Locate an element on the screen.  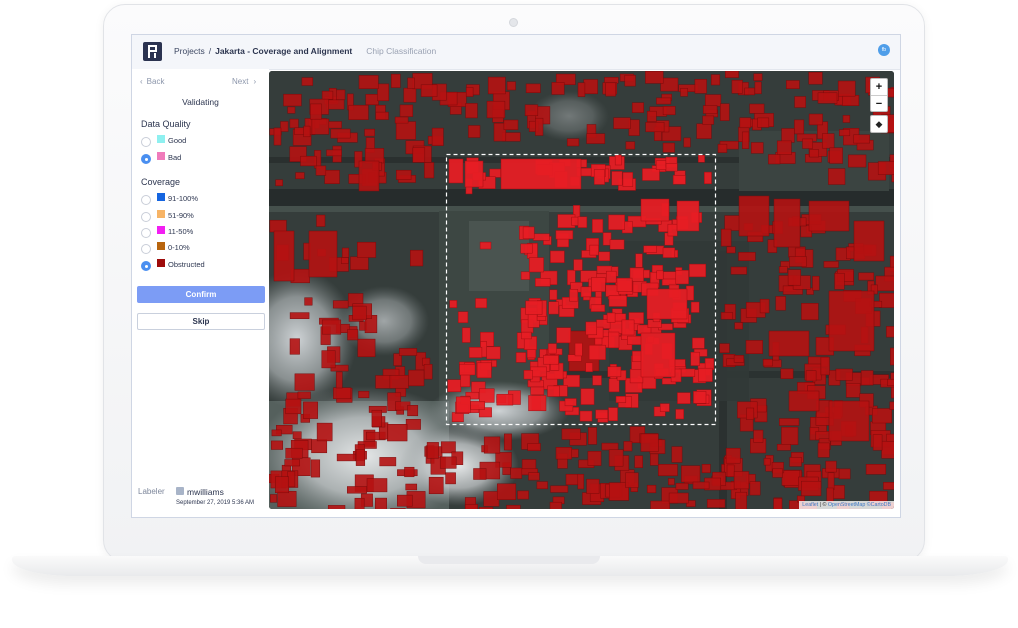
skip-button: Skip is located at coordinates (201, 321).